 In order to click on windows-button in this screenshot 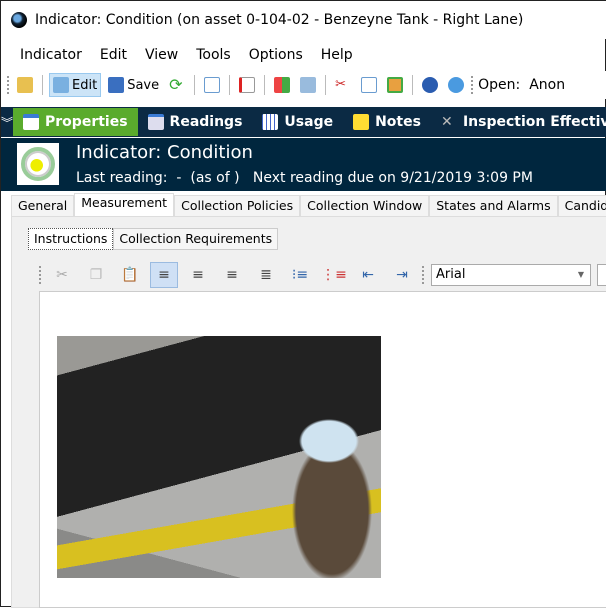, I will do `click(282, 85)`.